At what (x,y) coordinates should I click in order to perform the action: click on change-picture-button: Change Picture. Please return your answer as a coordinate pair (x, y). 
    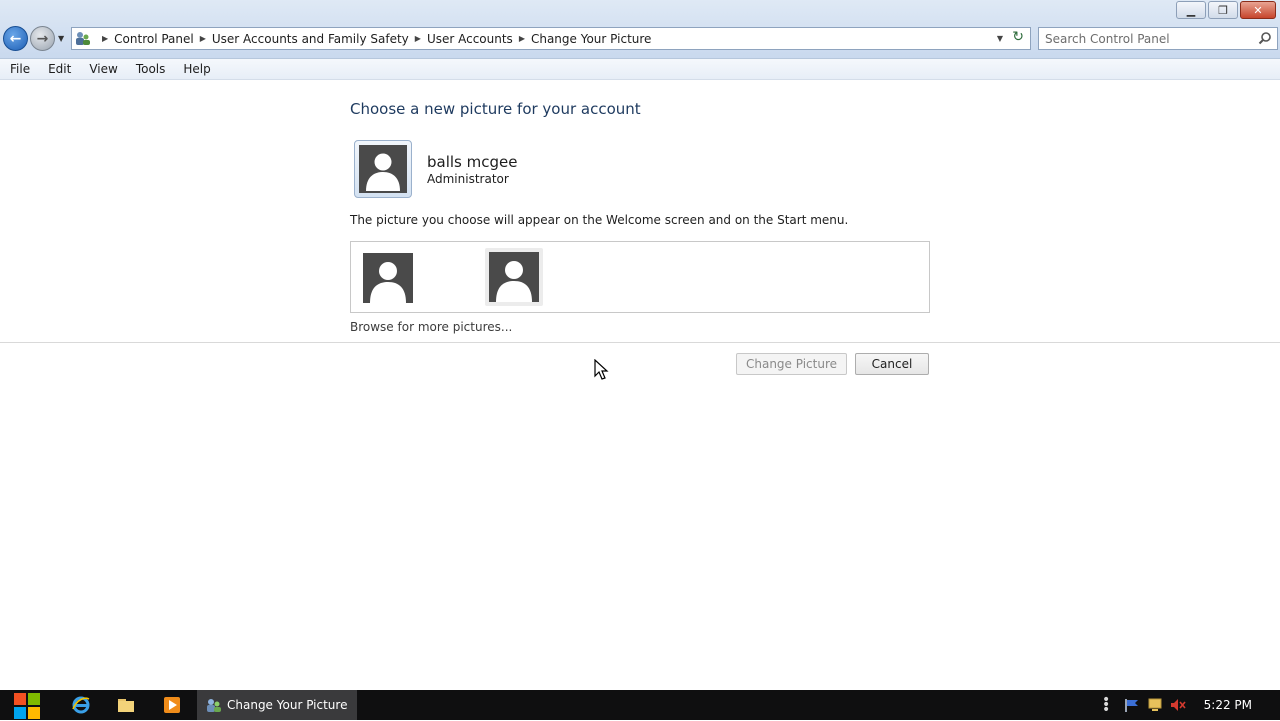
    Looking at the image, I should click on (791, 364).